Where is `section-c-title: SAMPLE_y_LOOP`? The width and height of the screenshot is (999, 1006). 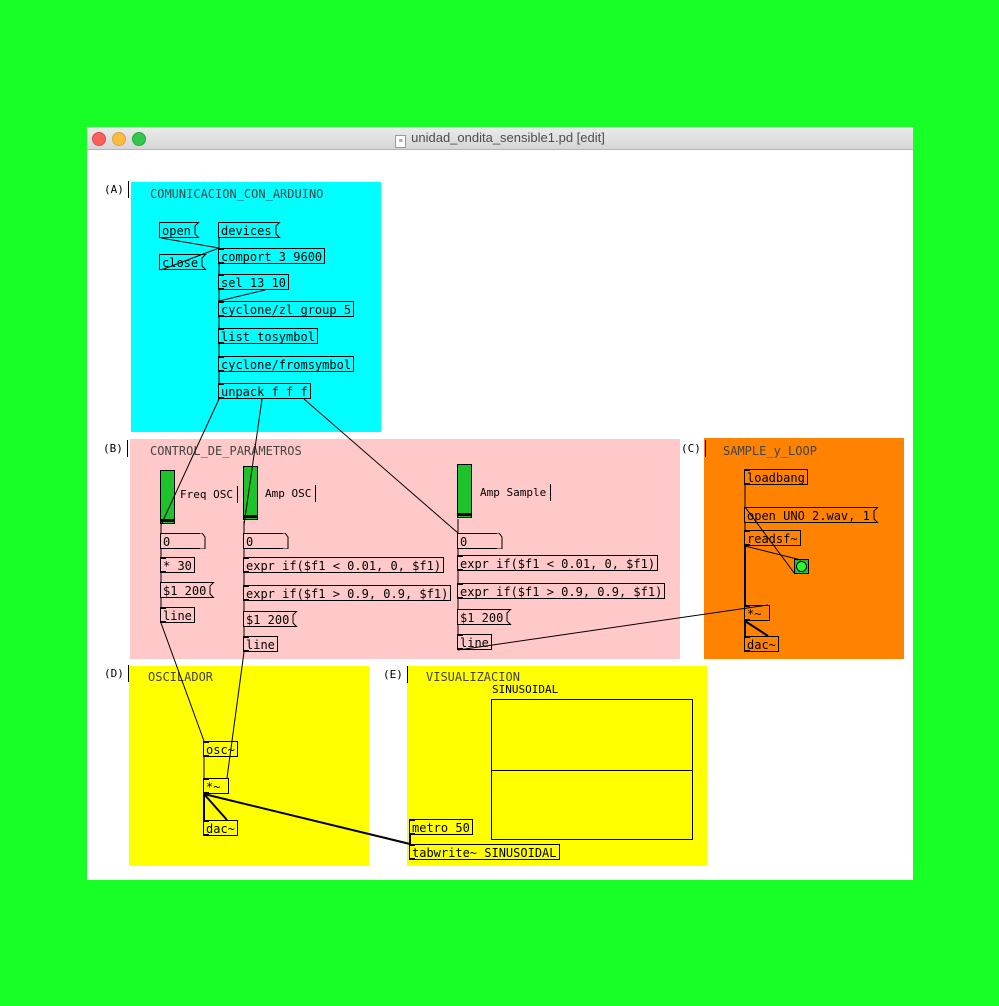
section-c-title: SAMPLE_y_LOOP is located at coordinates (770, 451).